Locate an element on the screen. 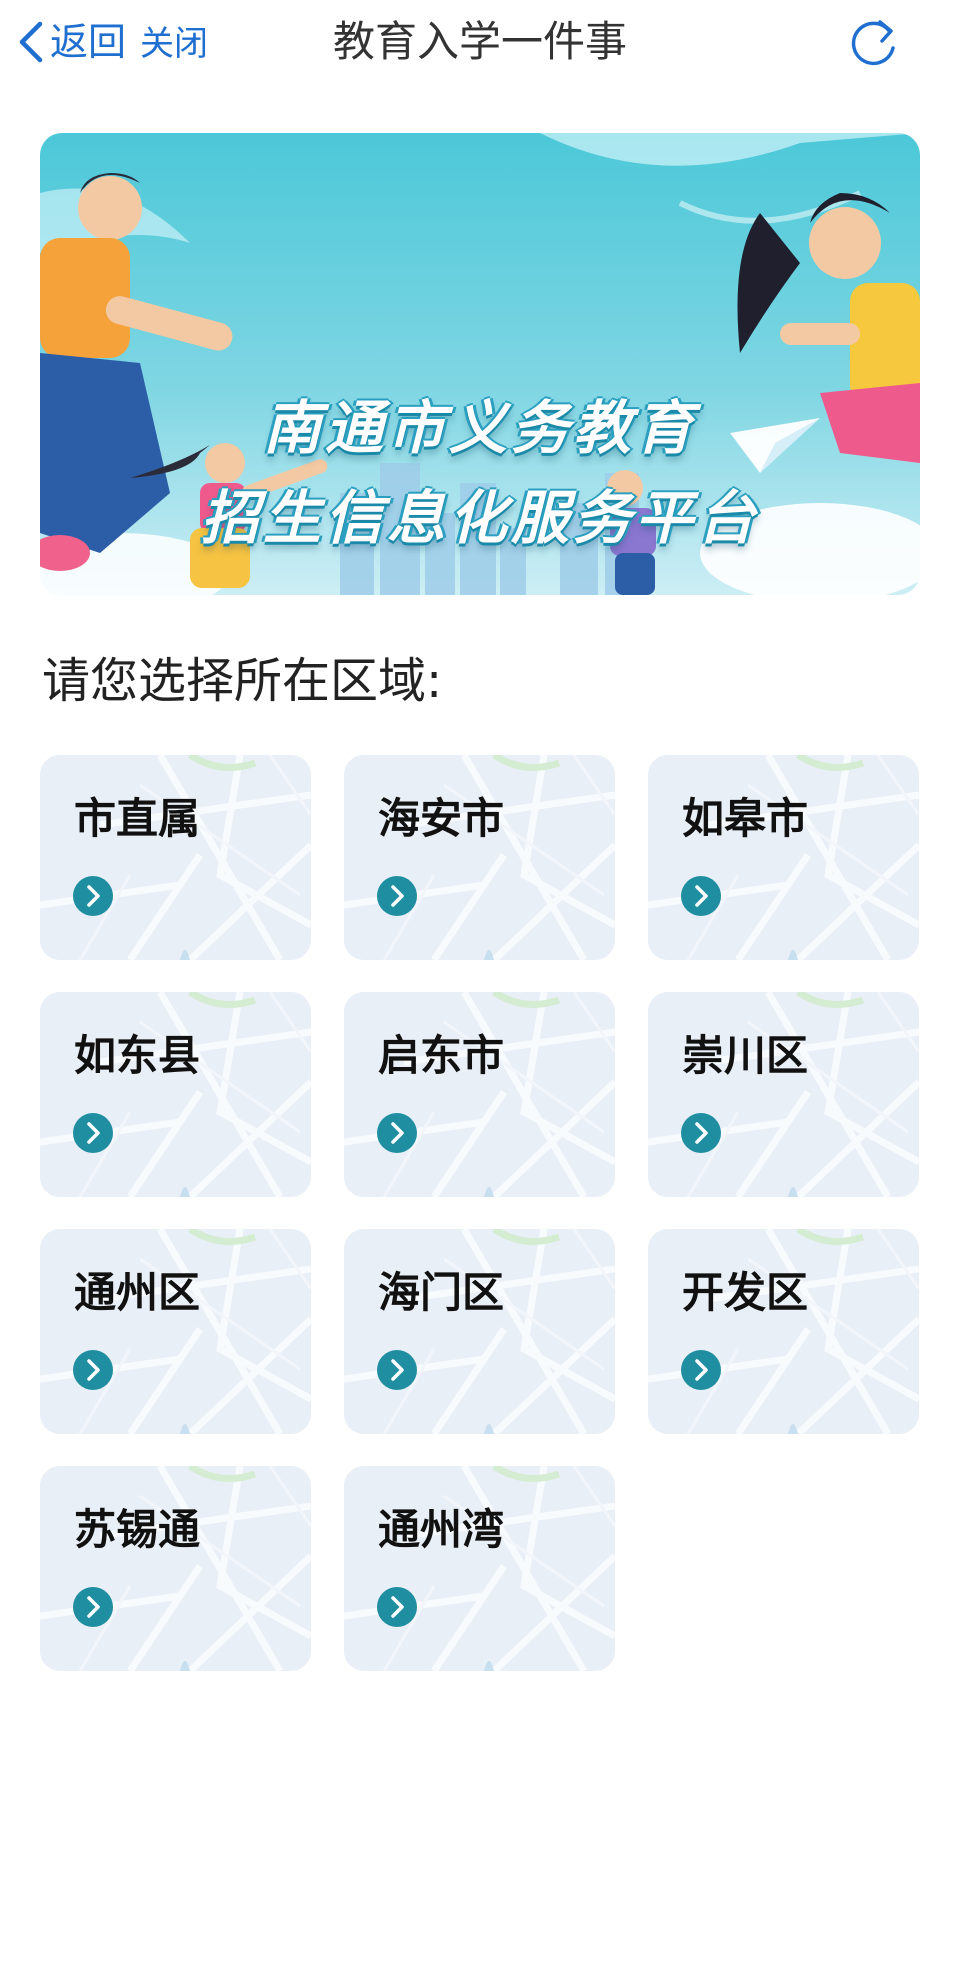 This screenshot has height=1972, width=960. region-name: 市直属 is located at coordinates (137, 818).